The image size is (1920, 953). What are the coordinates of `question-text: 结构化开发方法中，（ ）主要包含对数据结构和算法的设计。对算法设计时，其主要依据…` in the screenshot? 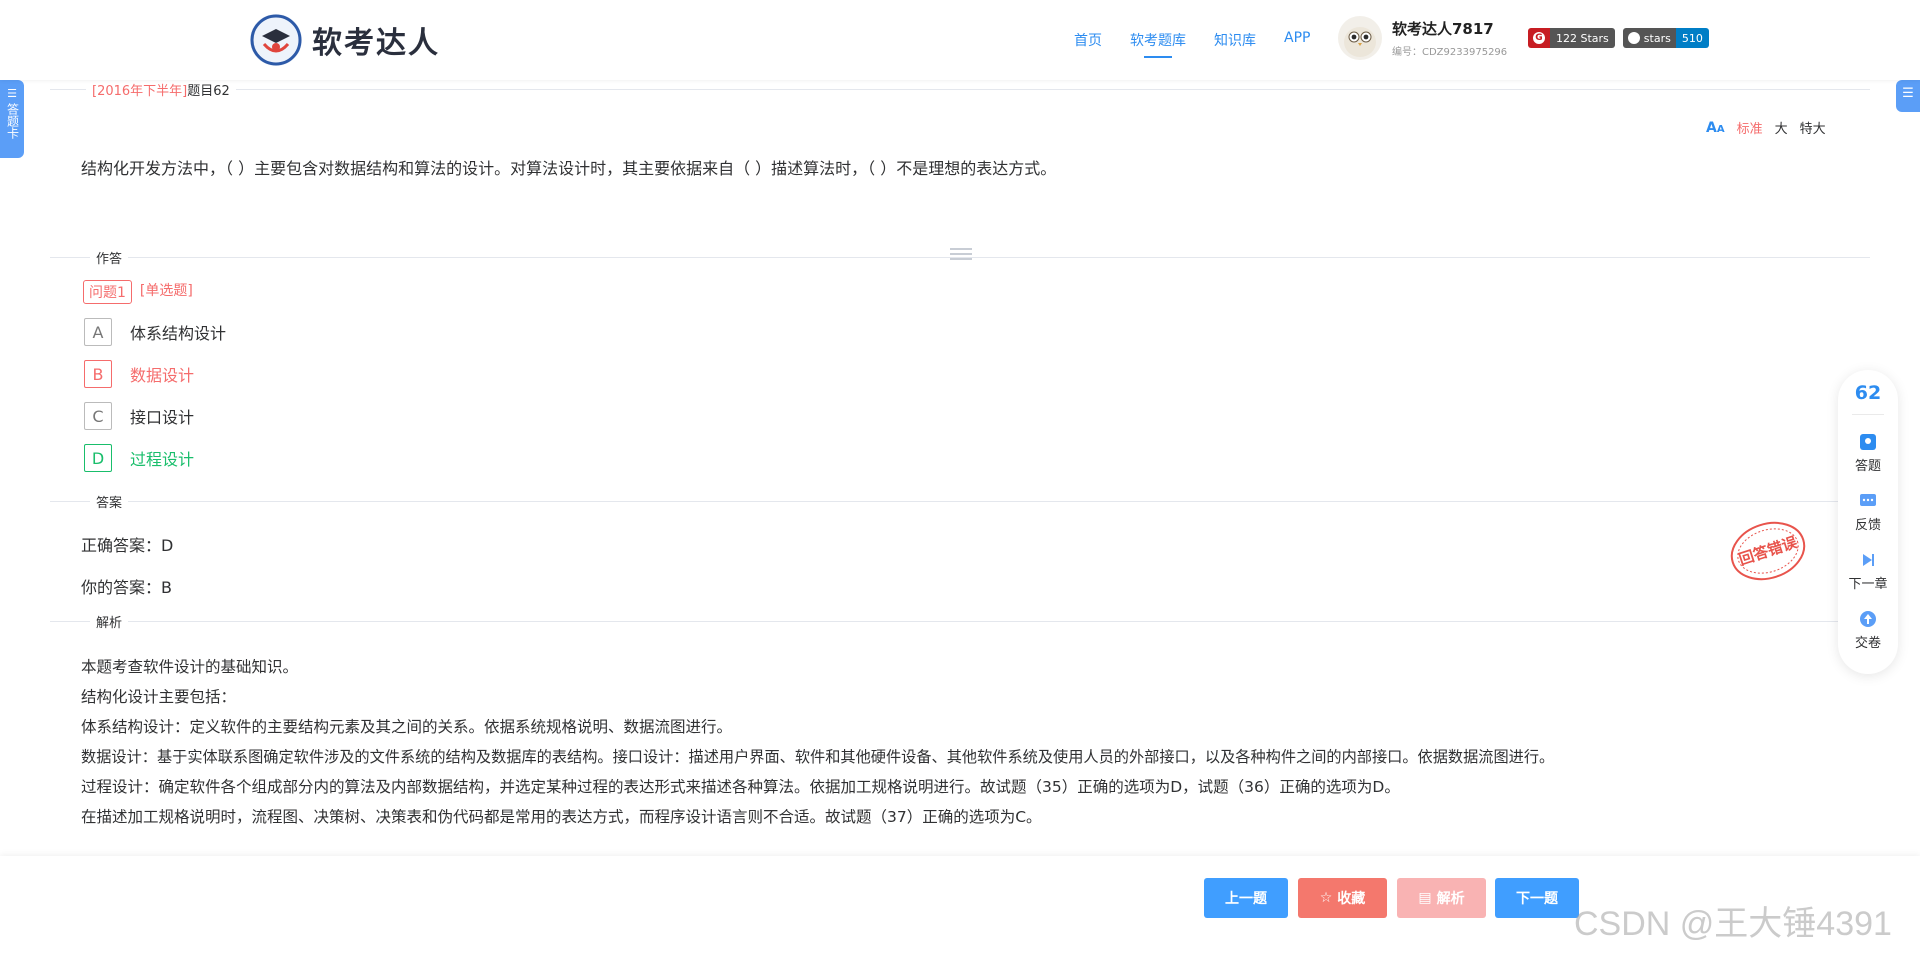 It's located at (569, 168).